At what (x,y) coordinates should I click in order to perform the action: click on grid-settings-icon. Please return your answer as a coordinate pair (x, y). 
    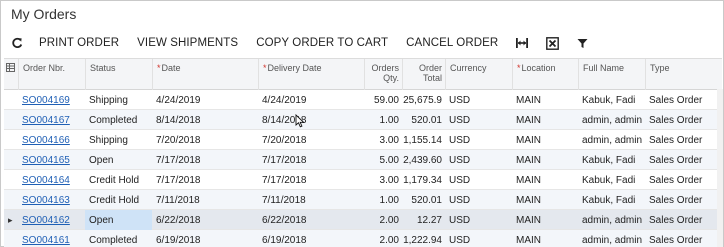
    Looking at the image, I should click on (11, 74).